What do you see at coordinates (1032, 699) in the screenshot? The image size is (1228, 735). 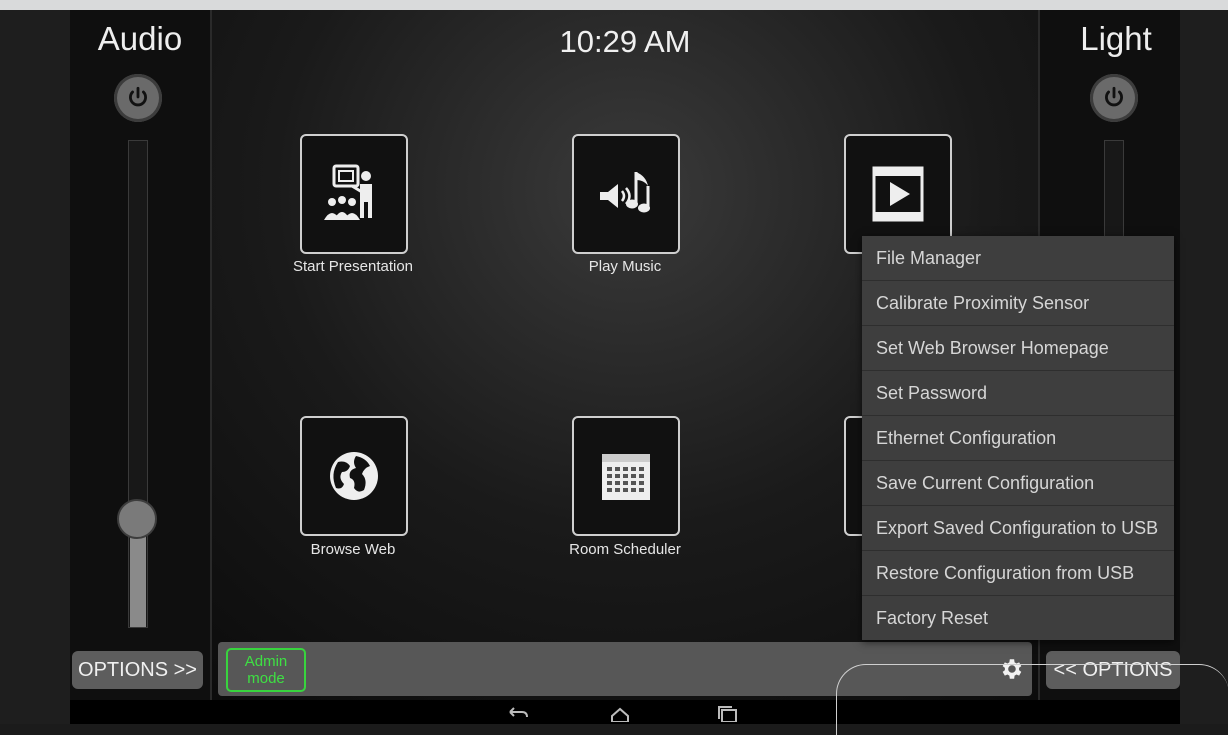 I see `device-frame-edge` at bounding box center [1032, 699].